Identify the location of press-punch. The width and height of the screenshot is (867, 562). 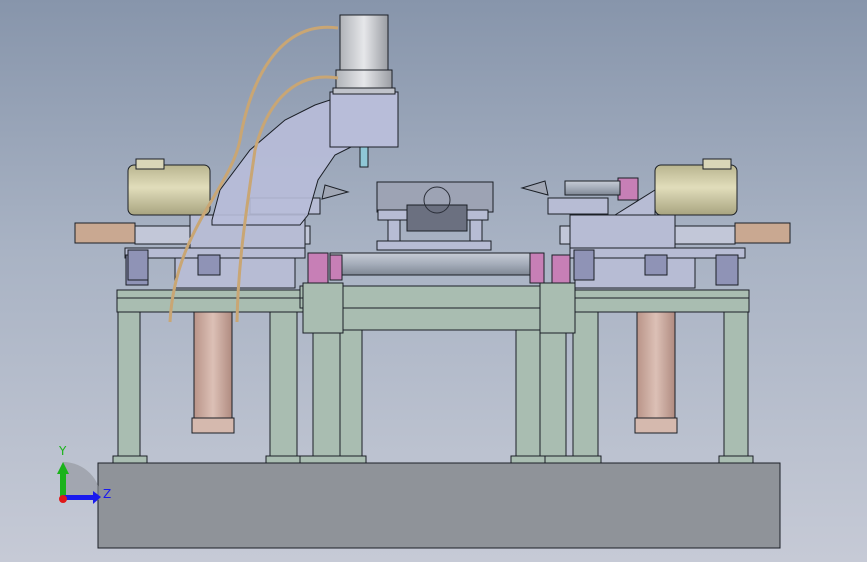
(364, 157).